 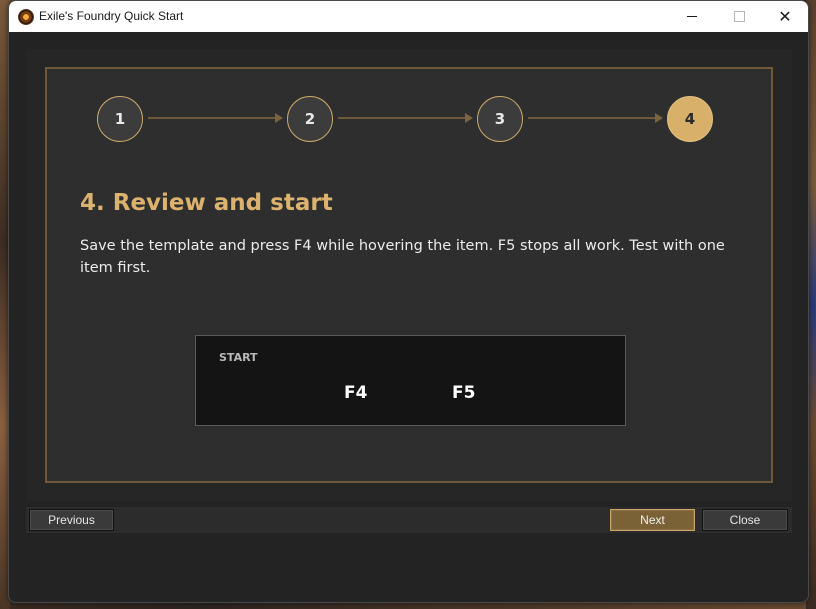 I want to click on hotkey-label: START, so click(x=238, y=357).